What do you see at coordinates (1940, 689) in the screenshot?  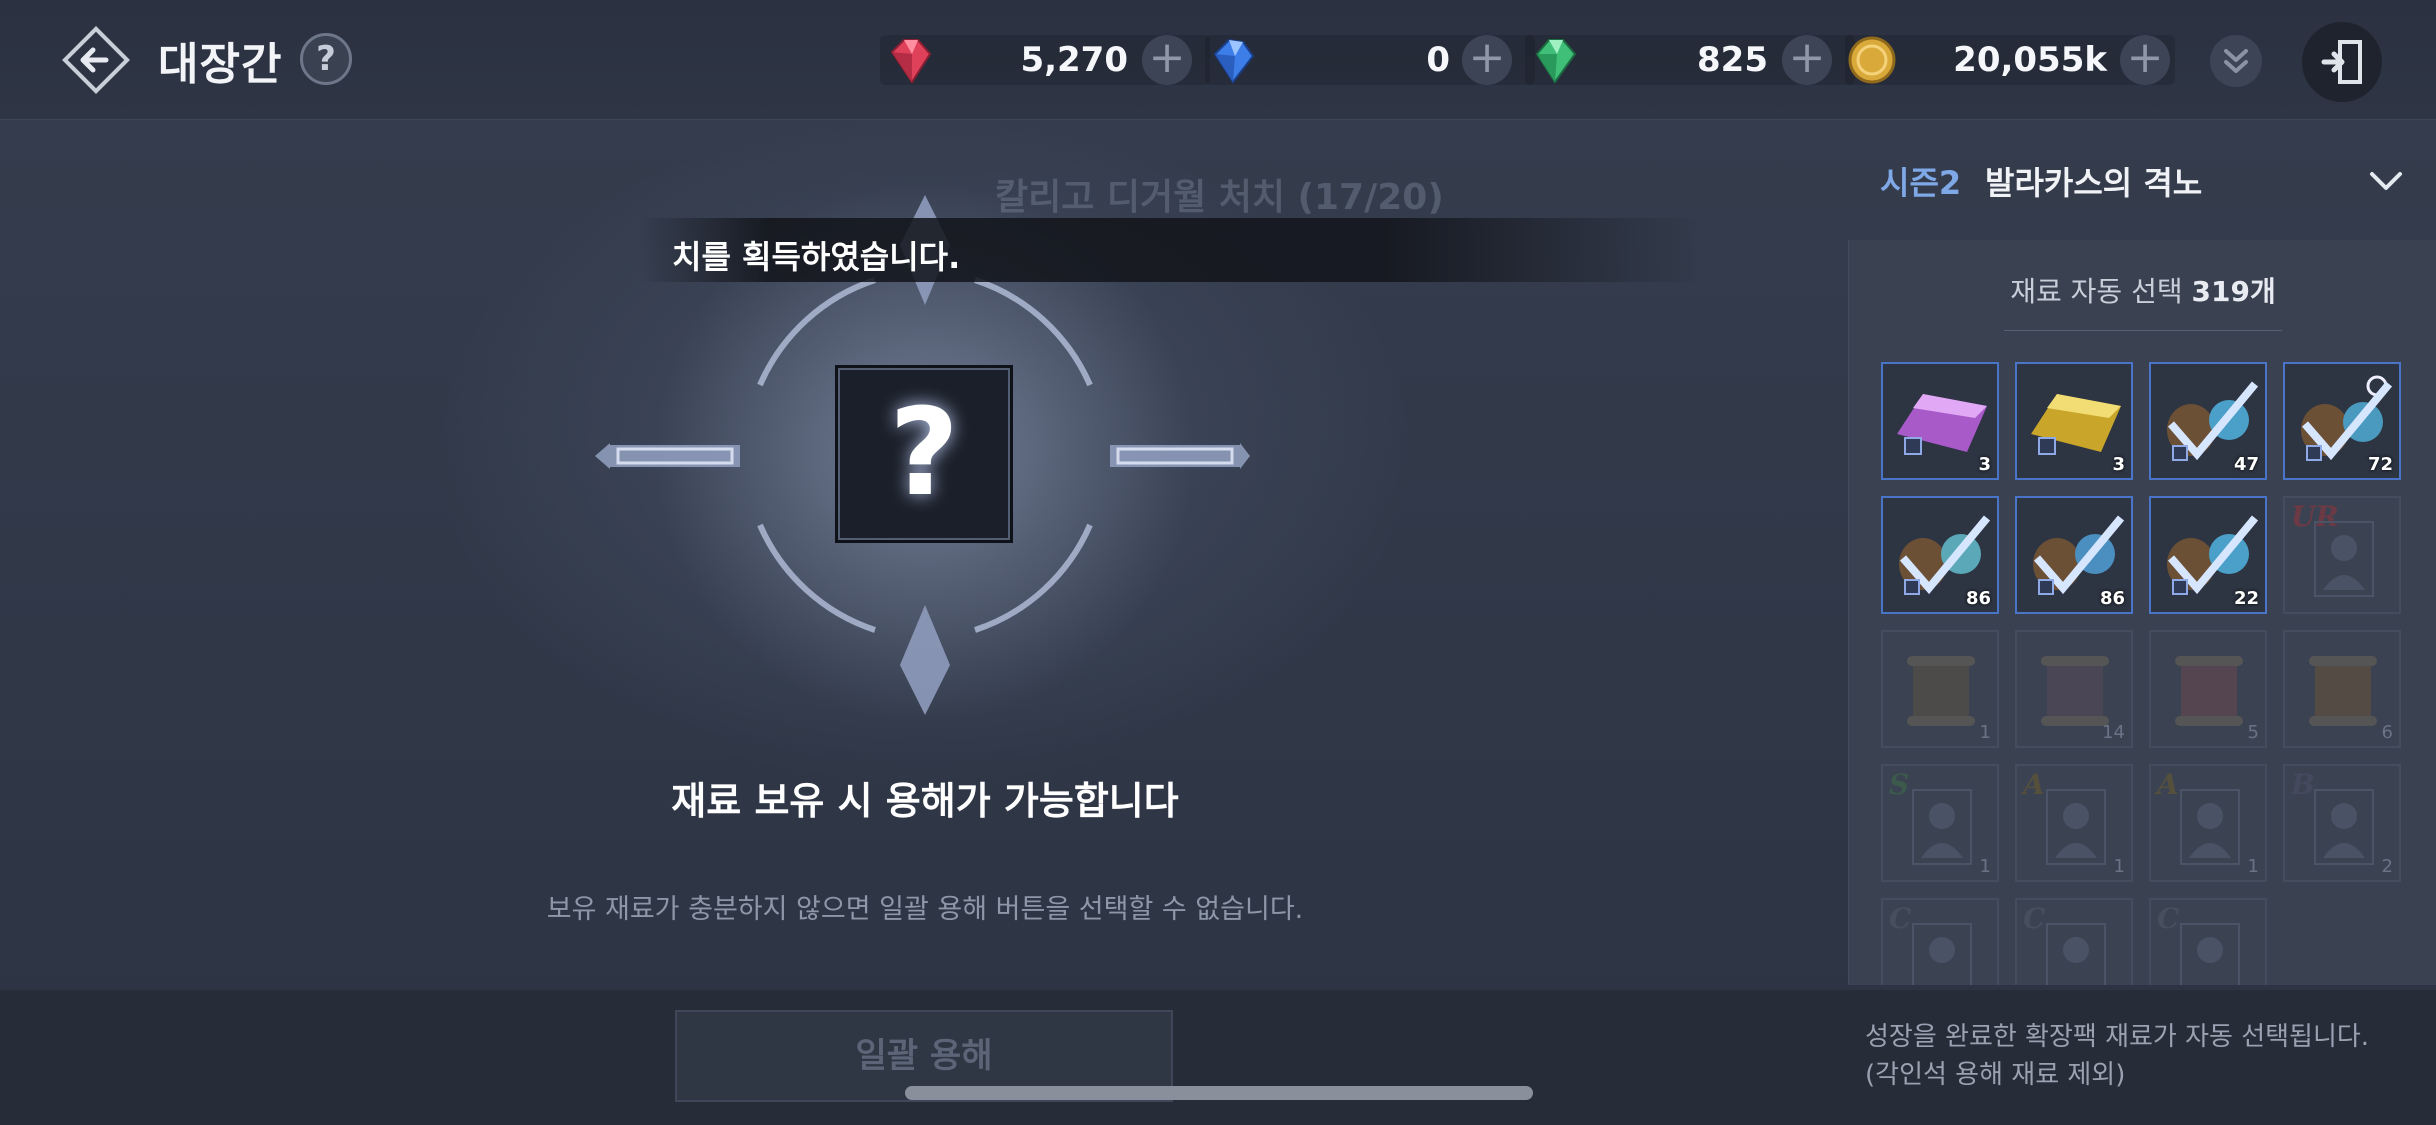 I see `material-slot: 1` at bounding box center [1940, 689].